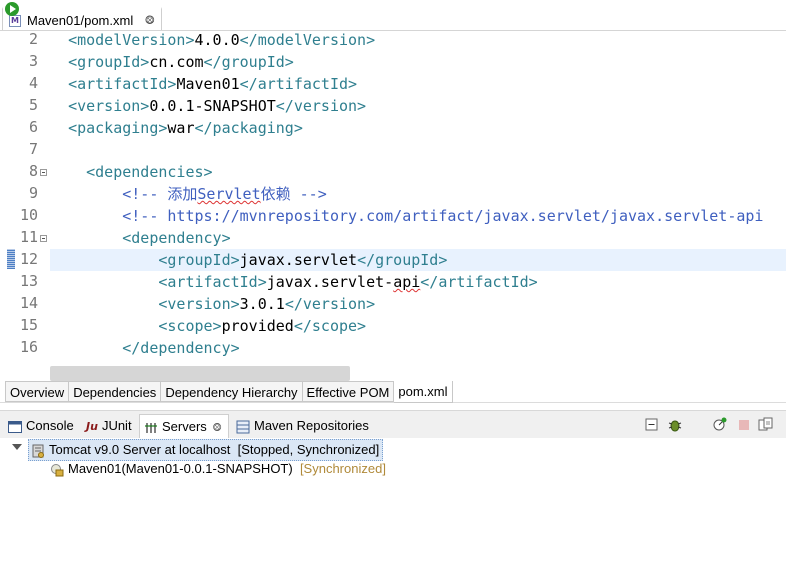 Image resolution: width=786 pixels, height=563 pixels. I want to click on stop-server-icon, so click(744, 425).